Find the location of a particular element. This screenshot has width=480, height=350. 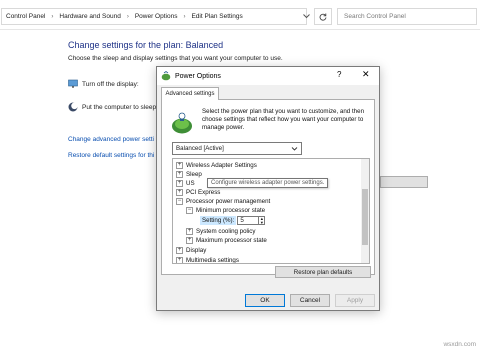

tree-item-minimum-processor-state: − Minimum processor state is located at coordinates (225, 210).